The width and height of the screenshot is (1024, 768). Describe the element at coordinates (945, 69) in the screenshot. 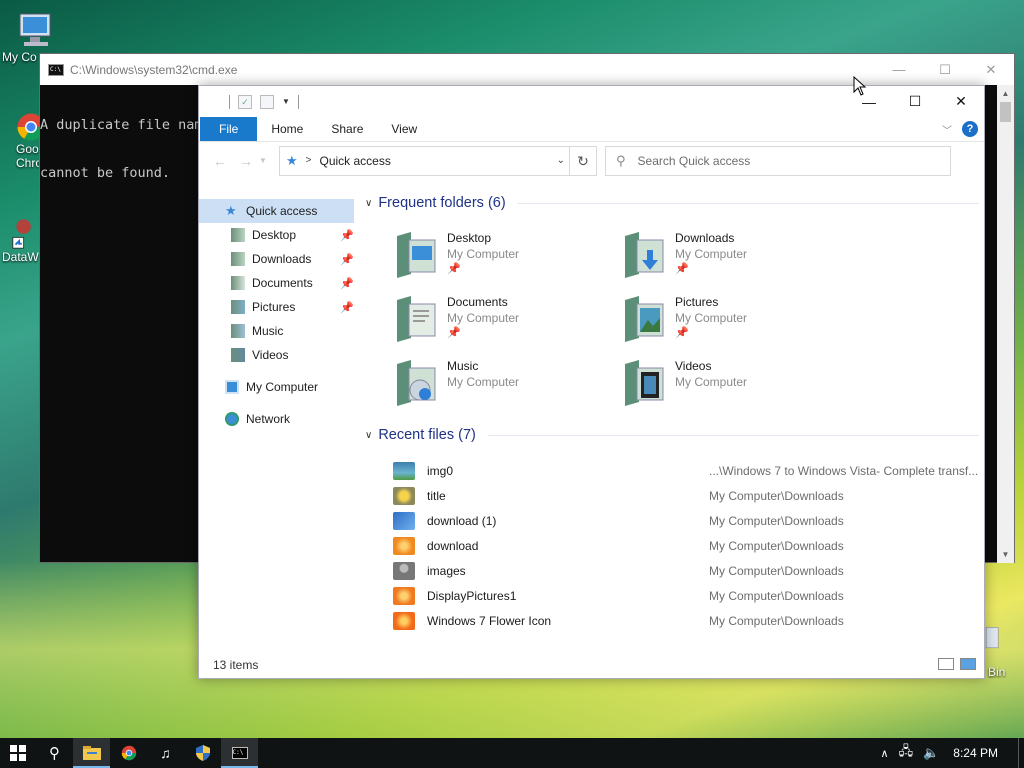

I see `cmd-maximize-button: ☐` at that location.